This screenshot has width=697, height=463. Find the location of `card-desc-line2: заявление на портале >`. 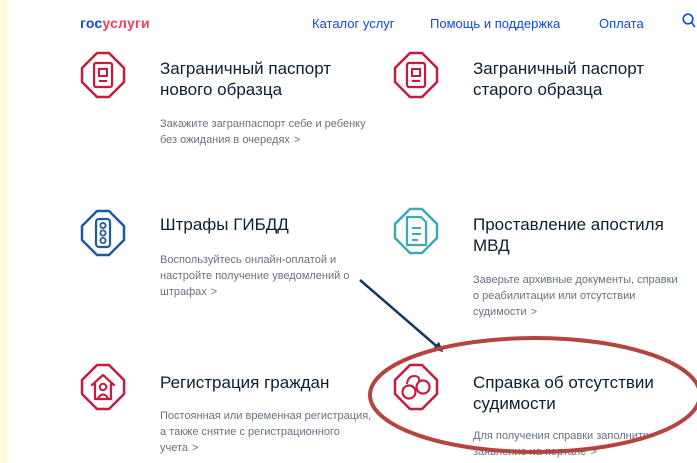

card-desc-line2: заявление на портале > is located at coordinates (535, 452).